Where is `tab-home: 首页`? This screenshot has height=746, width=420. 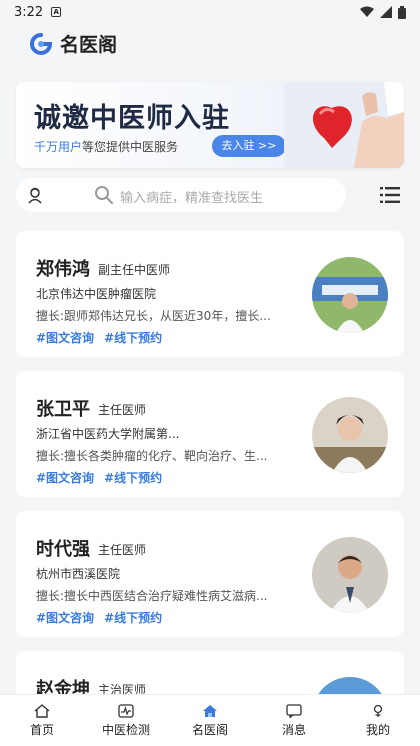
tab-home: 首页 is located at coordinates (42, 720).